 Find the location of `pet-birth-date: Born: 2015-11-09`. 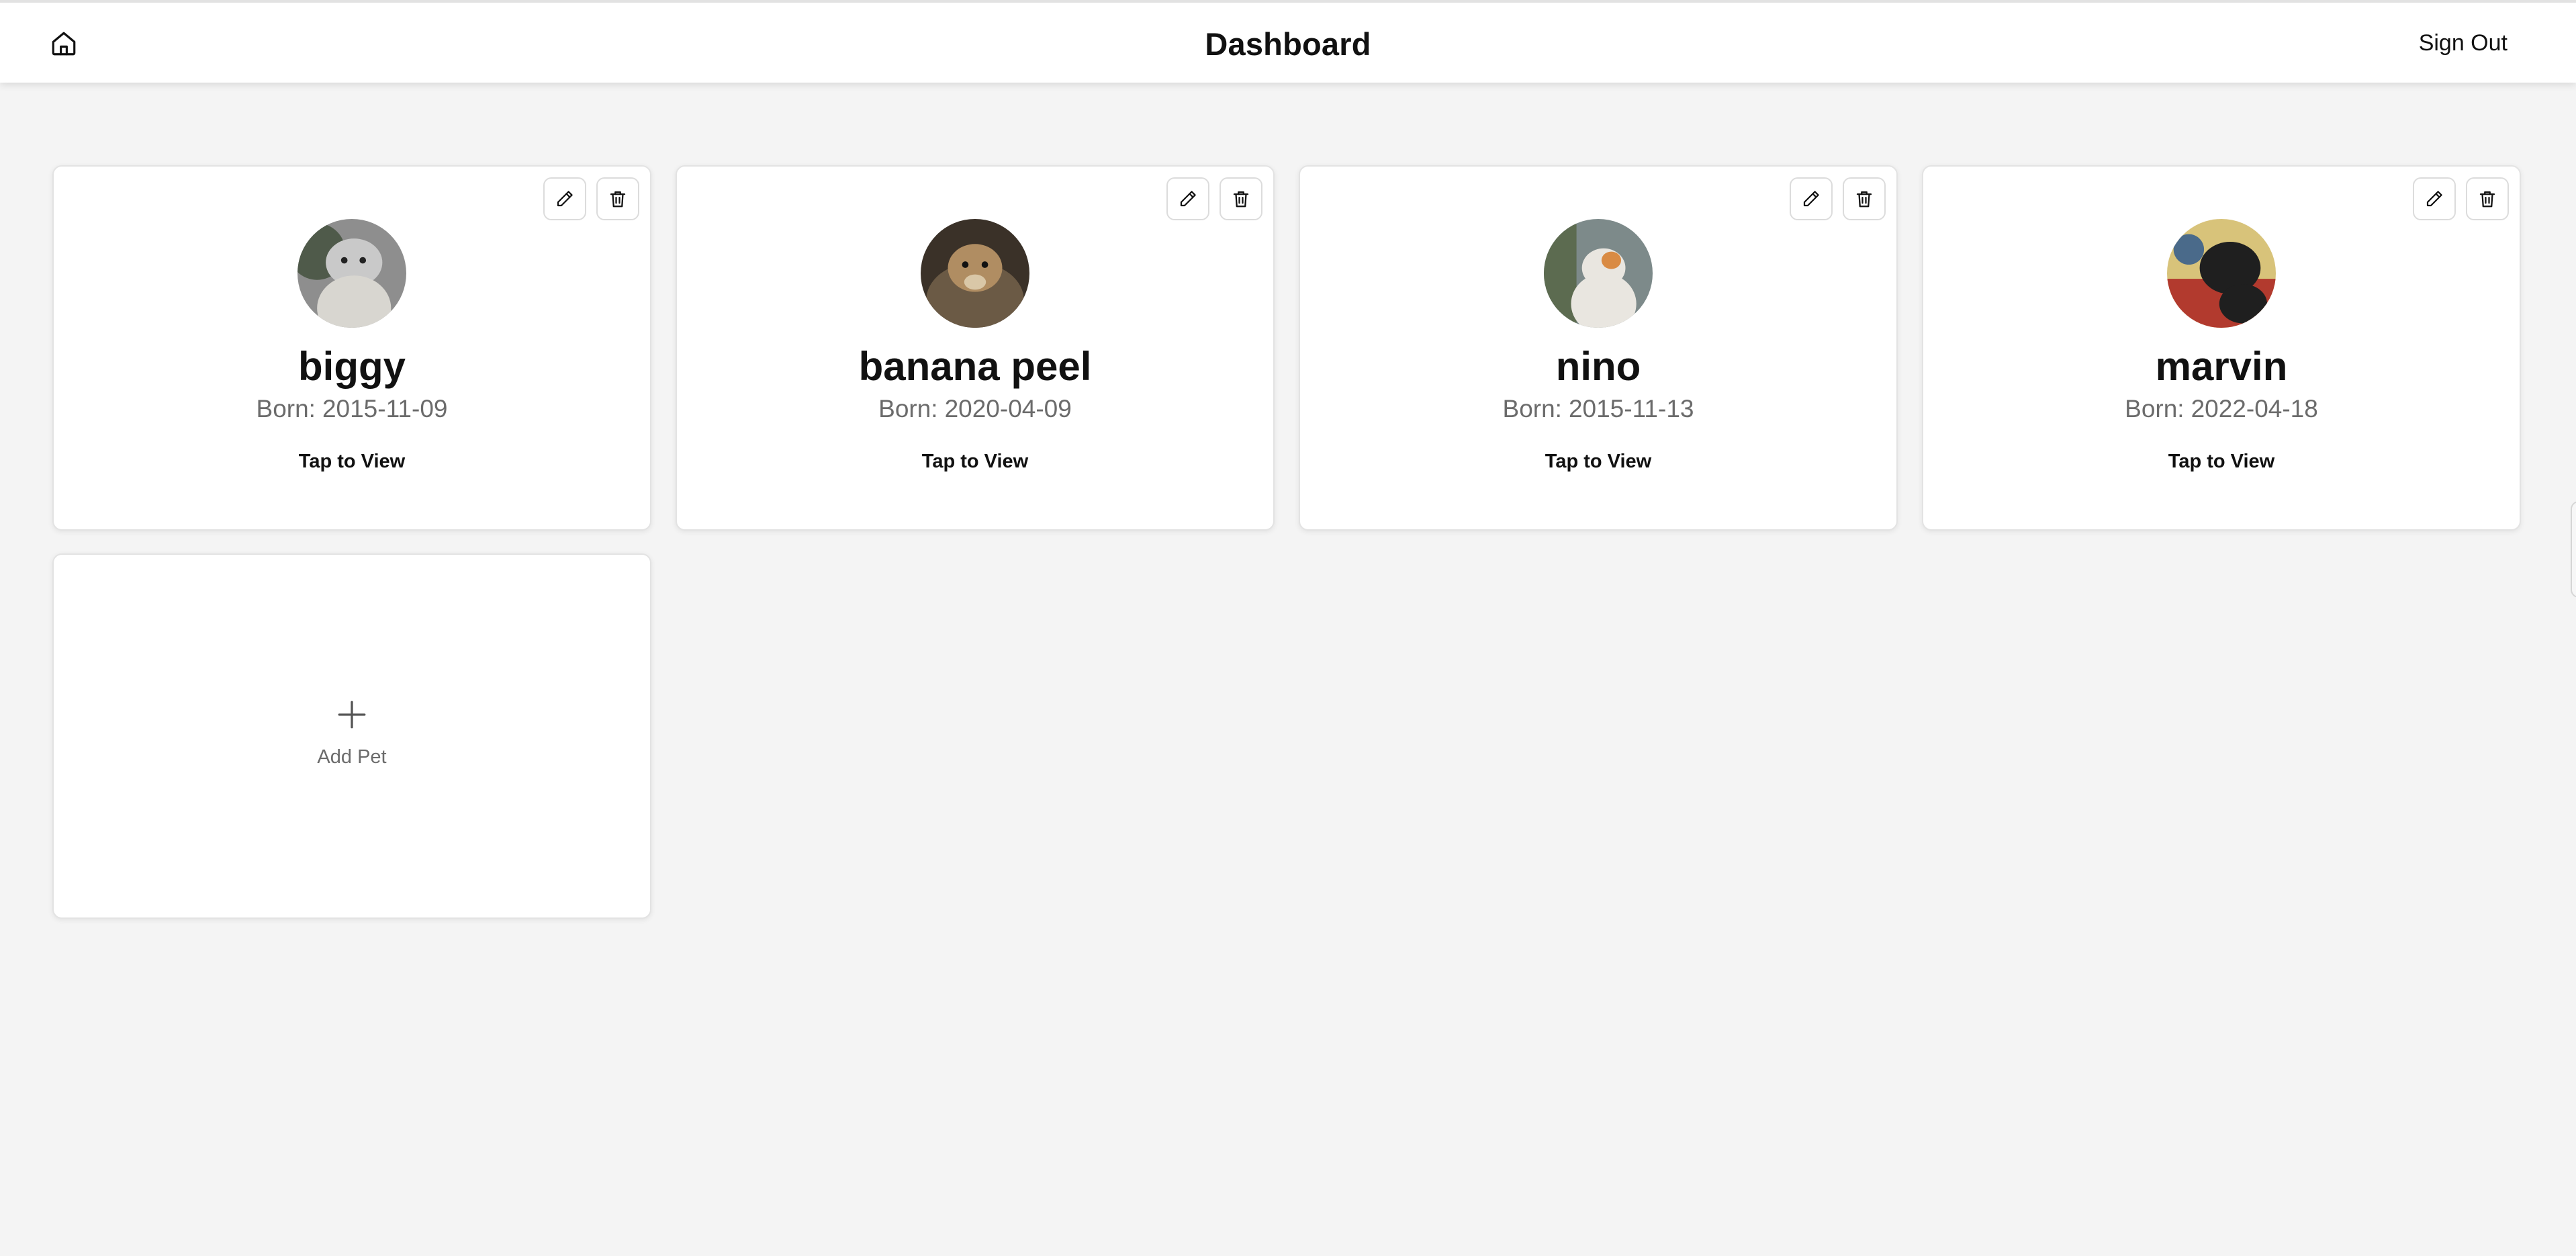

pet-birth-date: Born: 2015-11-09 is located at coordinates (352, 409).